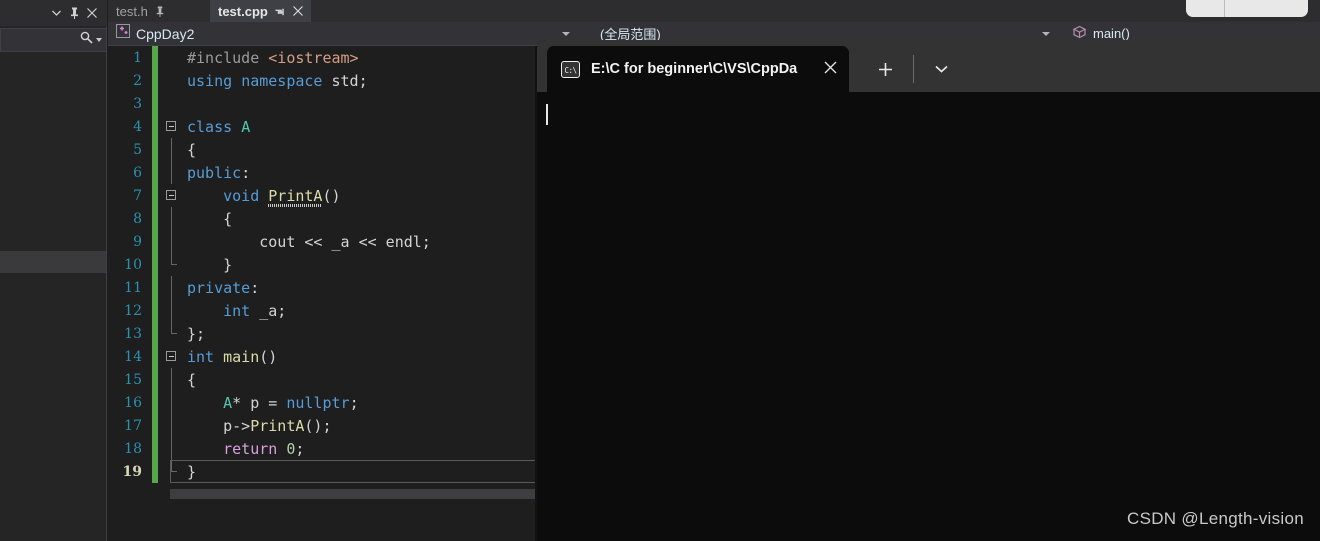 This screenshot has width=1320, height=541. Describe the element at coordinates (321, 195) in the screenshot. I see `code-line: 7 void PrintA()` at that location.